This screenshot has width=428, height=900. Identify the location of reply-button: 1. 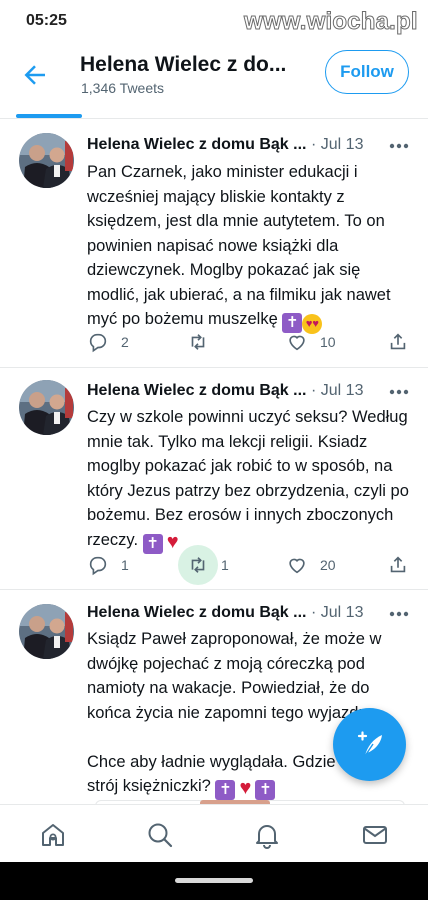
(108, 565).